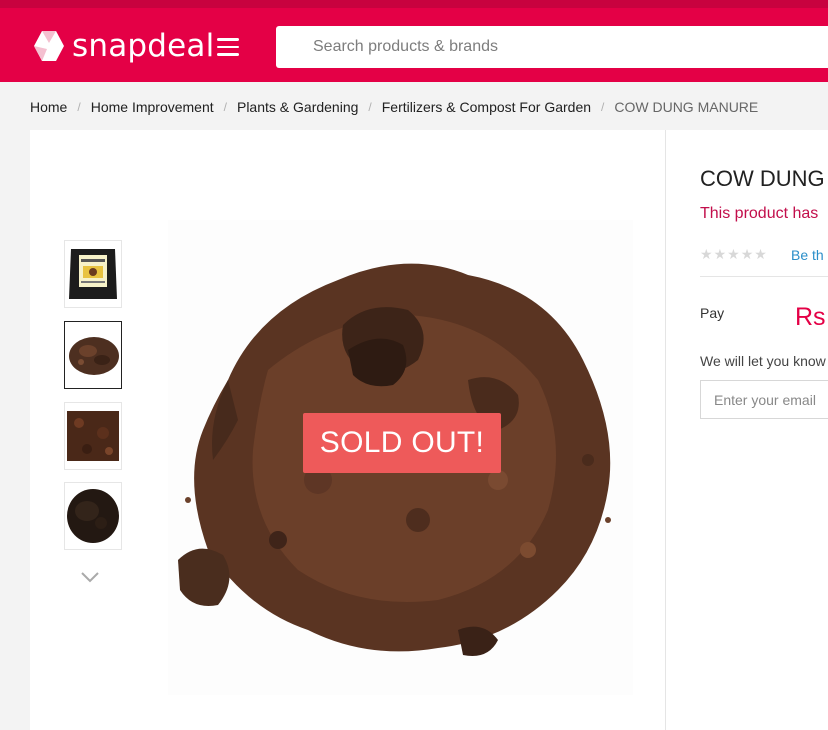 This screenshot has width=828, height=730. What do you see at coordinates (90, 579) in the screenshot?
I see `chevron-down-icon` at bounding box center [90, 579].